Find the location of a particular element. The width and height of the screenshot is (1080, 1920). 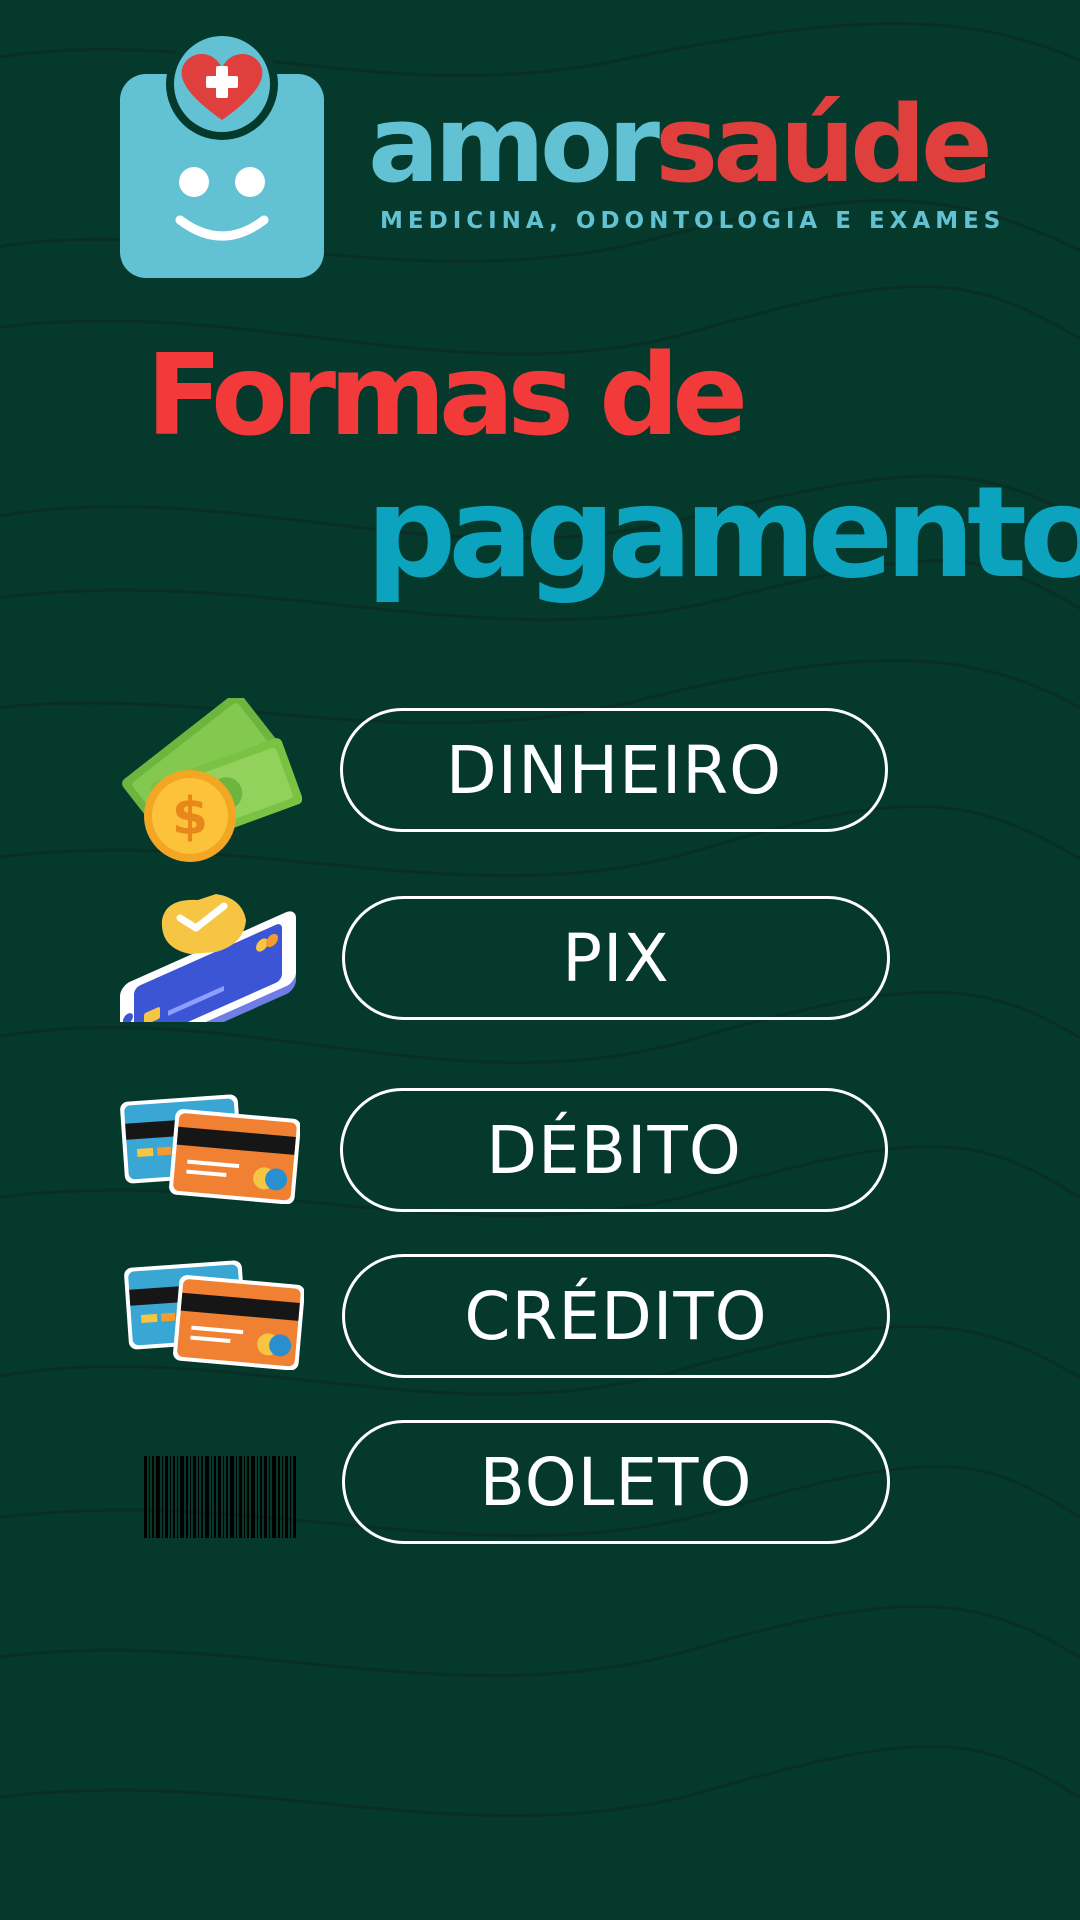

payment-option-dinheiro-button: DINHEIRO is located at coordinates (614, 770).